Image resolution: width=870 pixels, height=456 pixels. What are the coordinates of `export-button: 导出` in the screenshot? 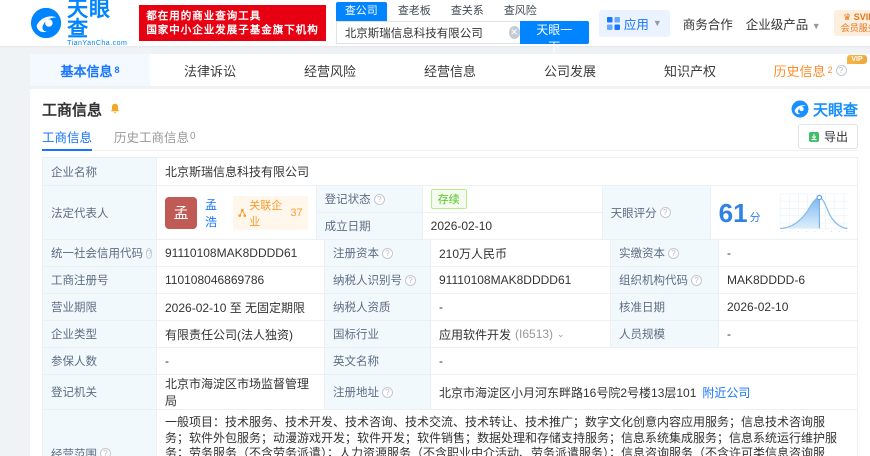 It's located at (827, 136).